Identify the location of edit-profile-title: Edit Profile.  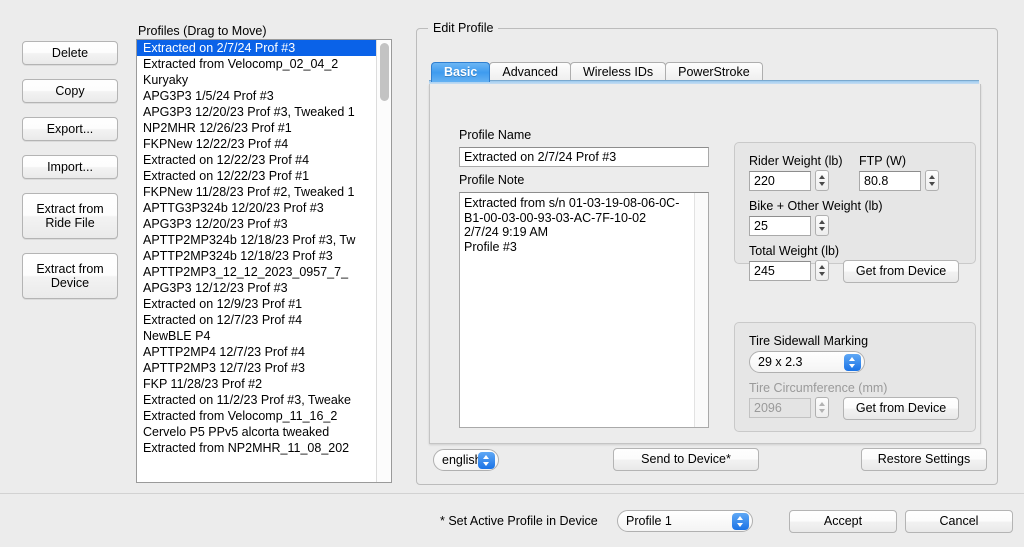
(463, 28).